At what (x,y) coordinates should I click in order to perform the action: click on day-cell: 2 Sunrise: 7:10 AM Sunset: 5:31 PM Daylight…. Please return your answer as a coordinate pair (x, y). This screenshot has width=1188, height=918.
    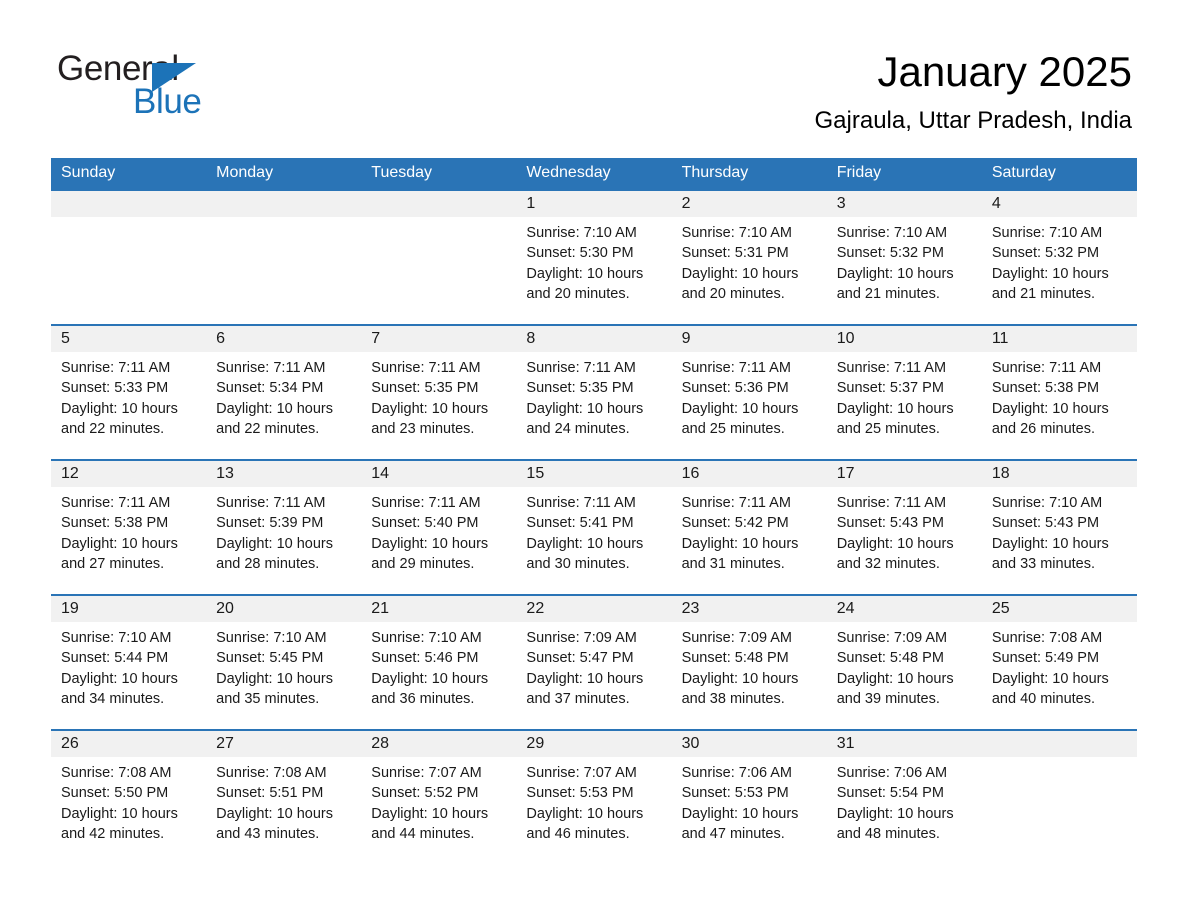
    Looking at the image, I should click on (749, 256).